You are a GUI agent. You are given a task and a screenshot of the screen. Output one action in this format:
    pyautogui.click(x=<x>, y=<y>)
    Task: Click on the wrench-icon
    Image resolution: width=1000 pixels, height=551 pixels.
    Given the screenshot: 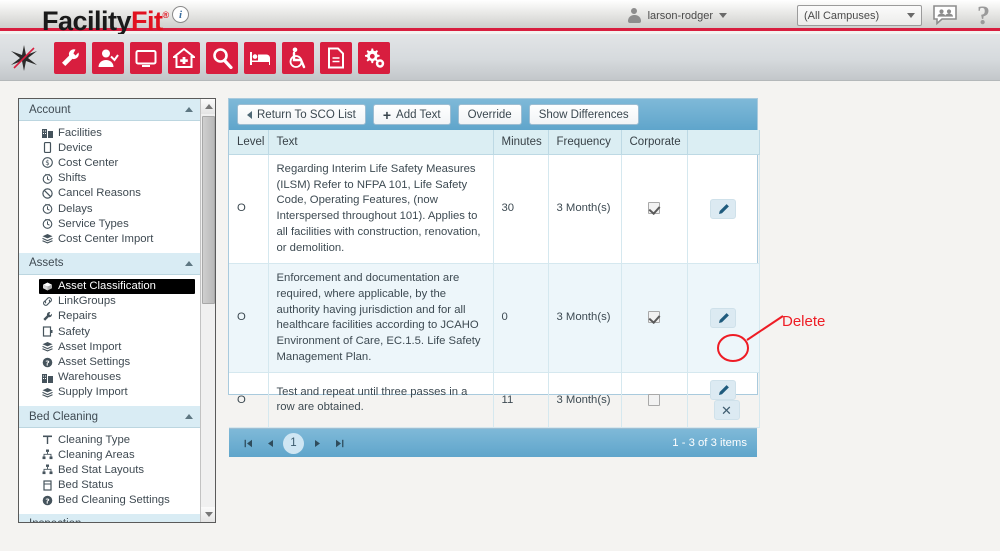 What is the action you would take?
    pyautogui.click(x=70, y=58)
    